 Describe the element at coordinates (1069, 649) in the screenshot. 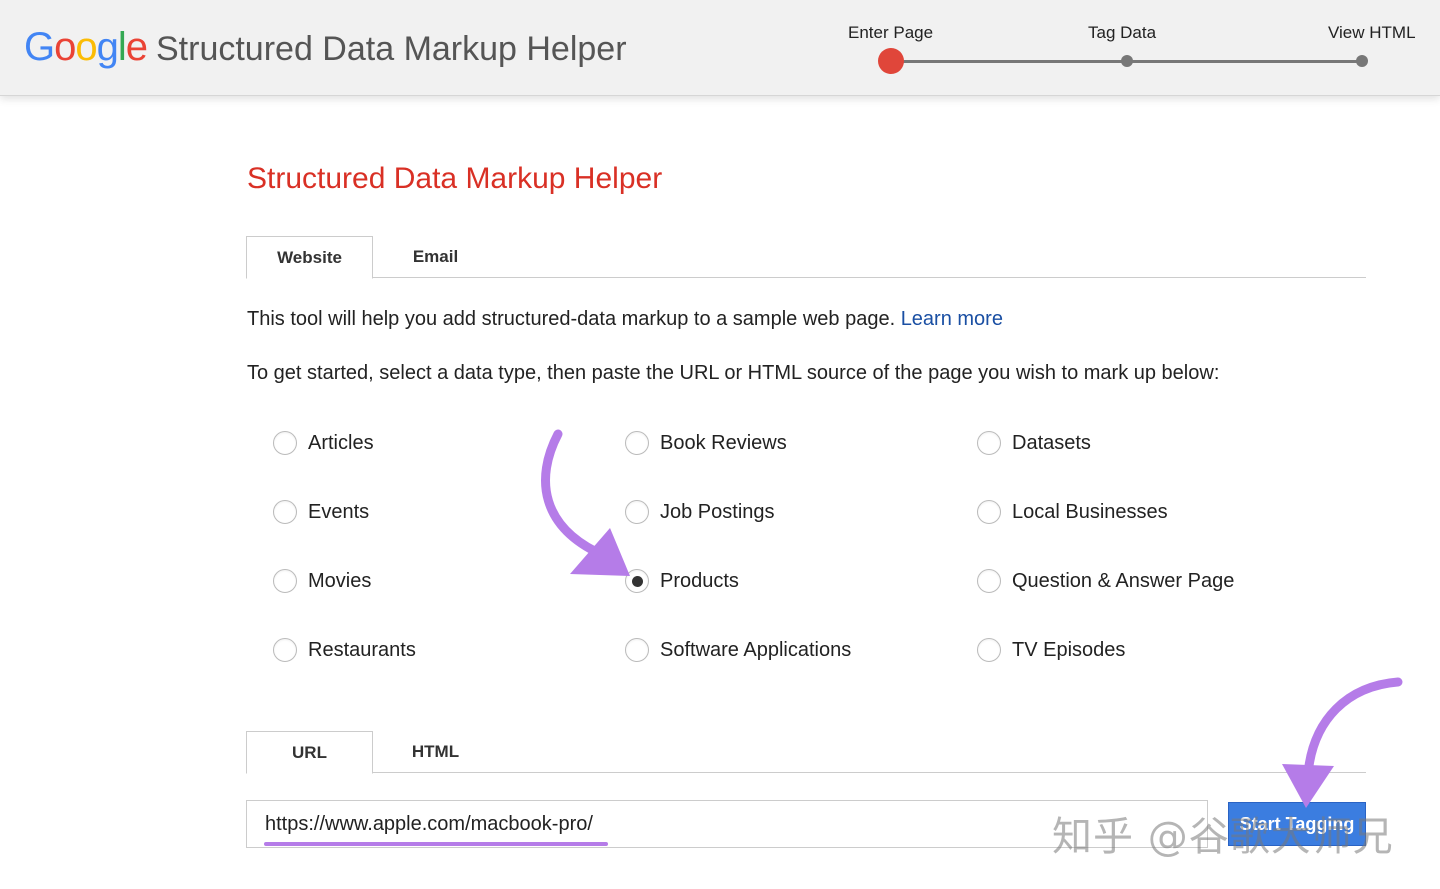

I see `option-label: TV Episodes` at that location.